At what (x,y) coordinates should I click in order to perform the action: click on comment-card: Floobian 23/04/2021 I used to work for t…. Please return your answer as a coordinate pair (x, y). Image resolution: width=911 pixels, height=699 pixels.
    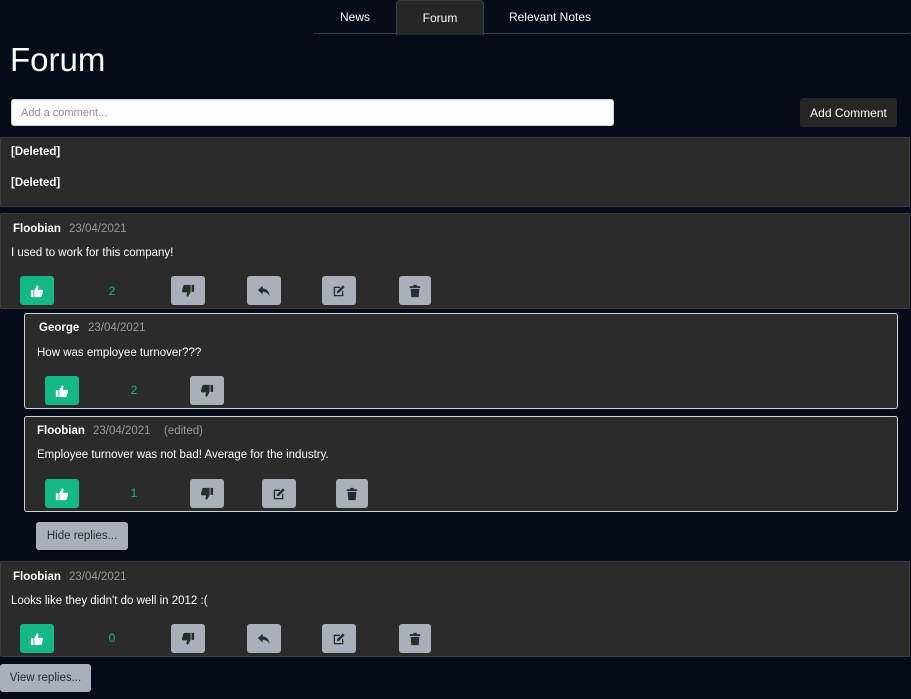
    Looking at the image, I should click on (455, 261).